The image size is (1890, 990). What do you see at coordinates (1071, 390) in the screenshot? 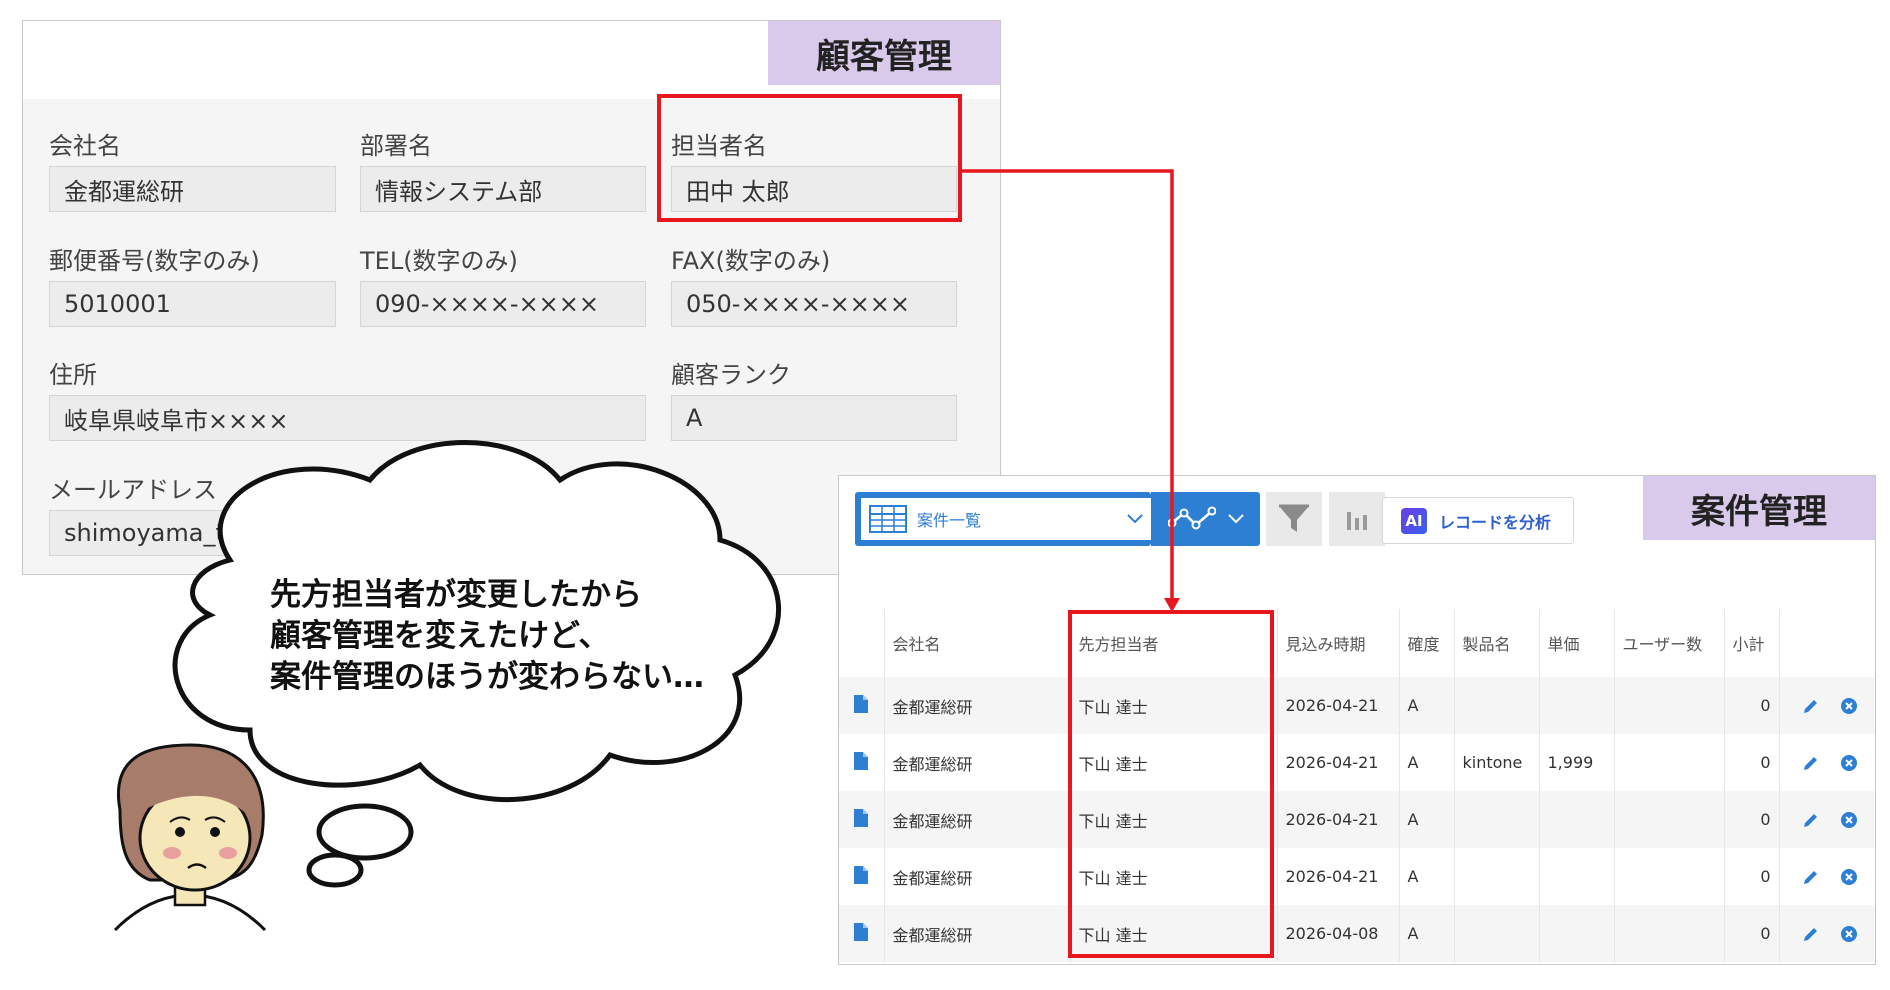
I see `connector-arrow` at bounding box center [1071, 390].